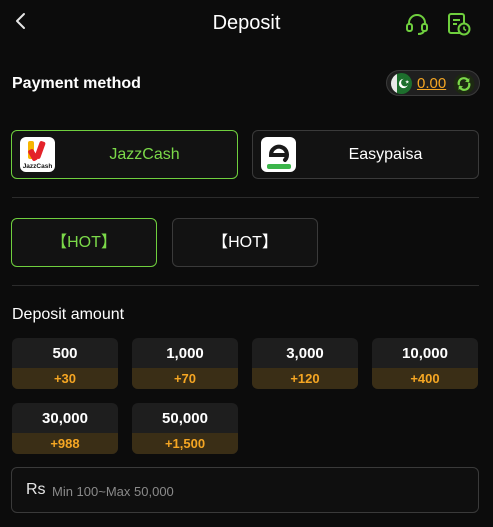 The width and height of the screenshot is (493, 527). What do you see at coordinates (385, 154) in the screenshot?
I see `payment-option-label: Easypaisa` at bounding box center [385, 154].